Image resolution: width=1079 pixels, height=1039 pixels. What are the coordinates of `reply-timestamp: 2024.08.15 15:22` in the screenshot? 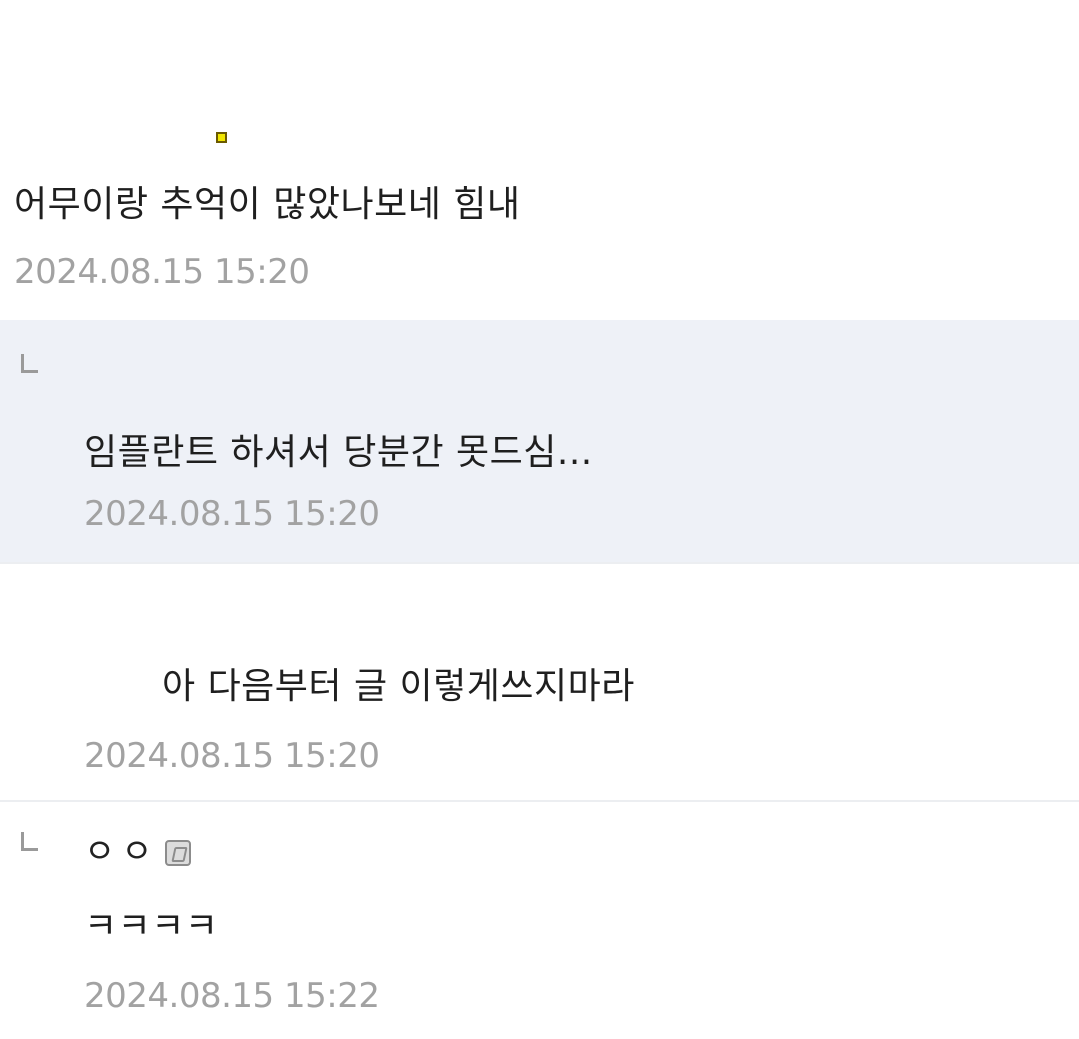 It's located at (232, 996).